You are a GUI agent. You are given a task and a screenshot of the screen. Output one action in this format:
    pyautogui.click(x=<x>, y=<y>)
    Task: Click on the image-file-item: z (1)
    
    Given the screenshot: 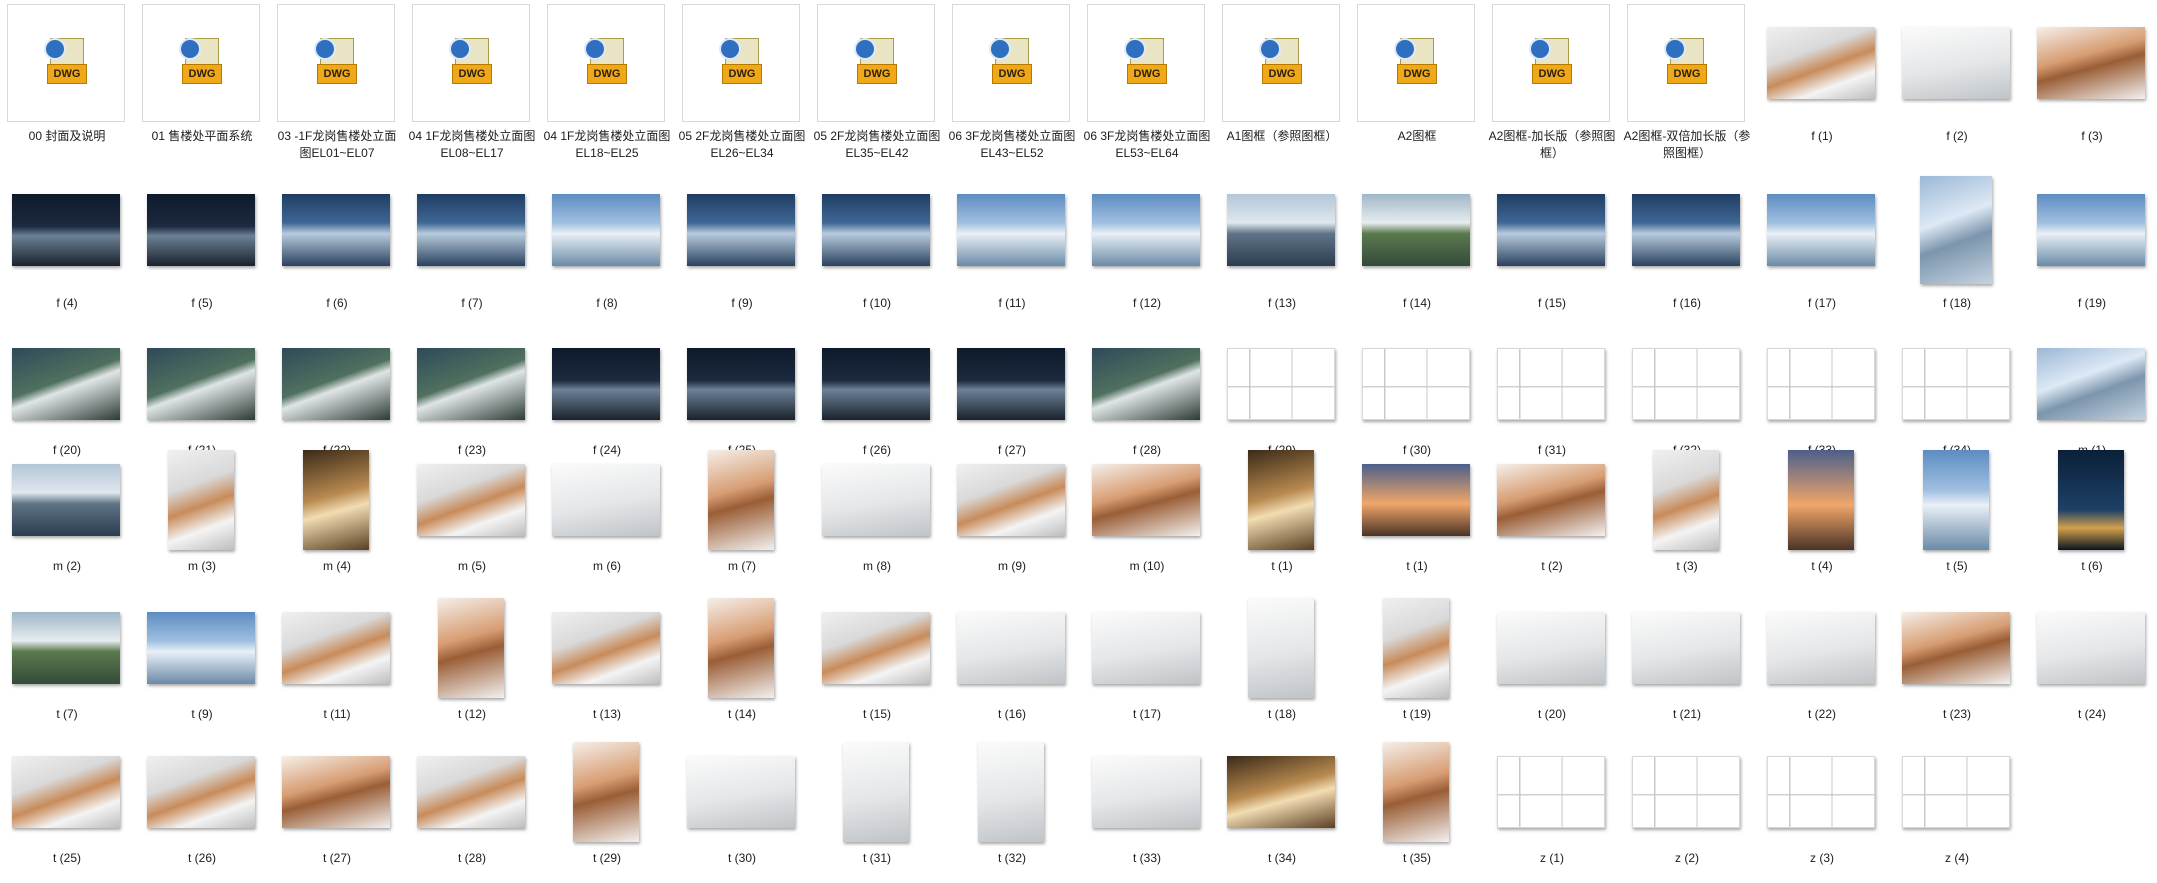 What is the action you would take?
    pyautogui.click(x=1559, y=810)
    